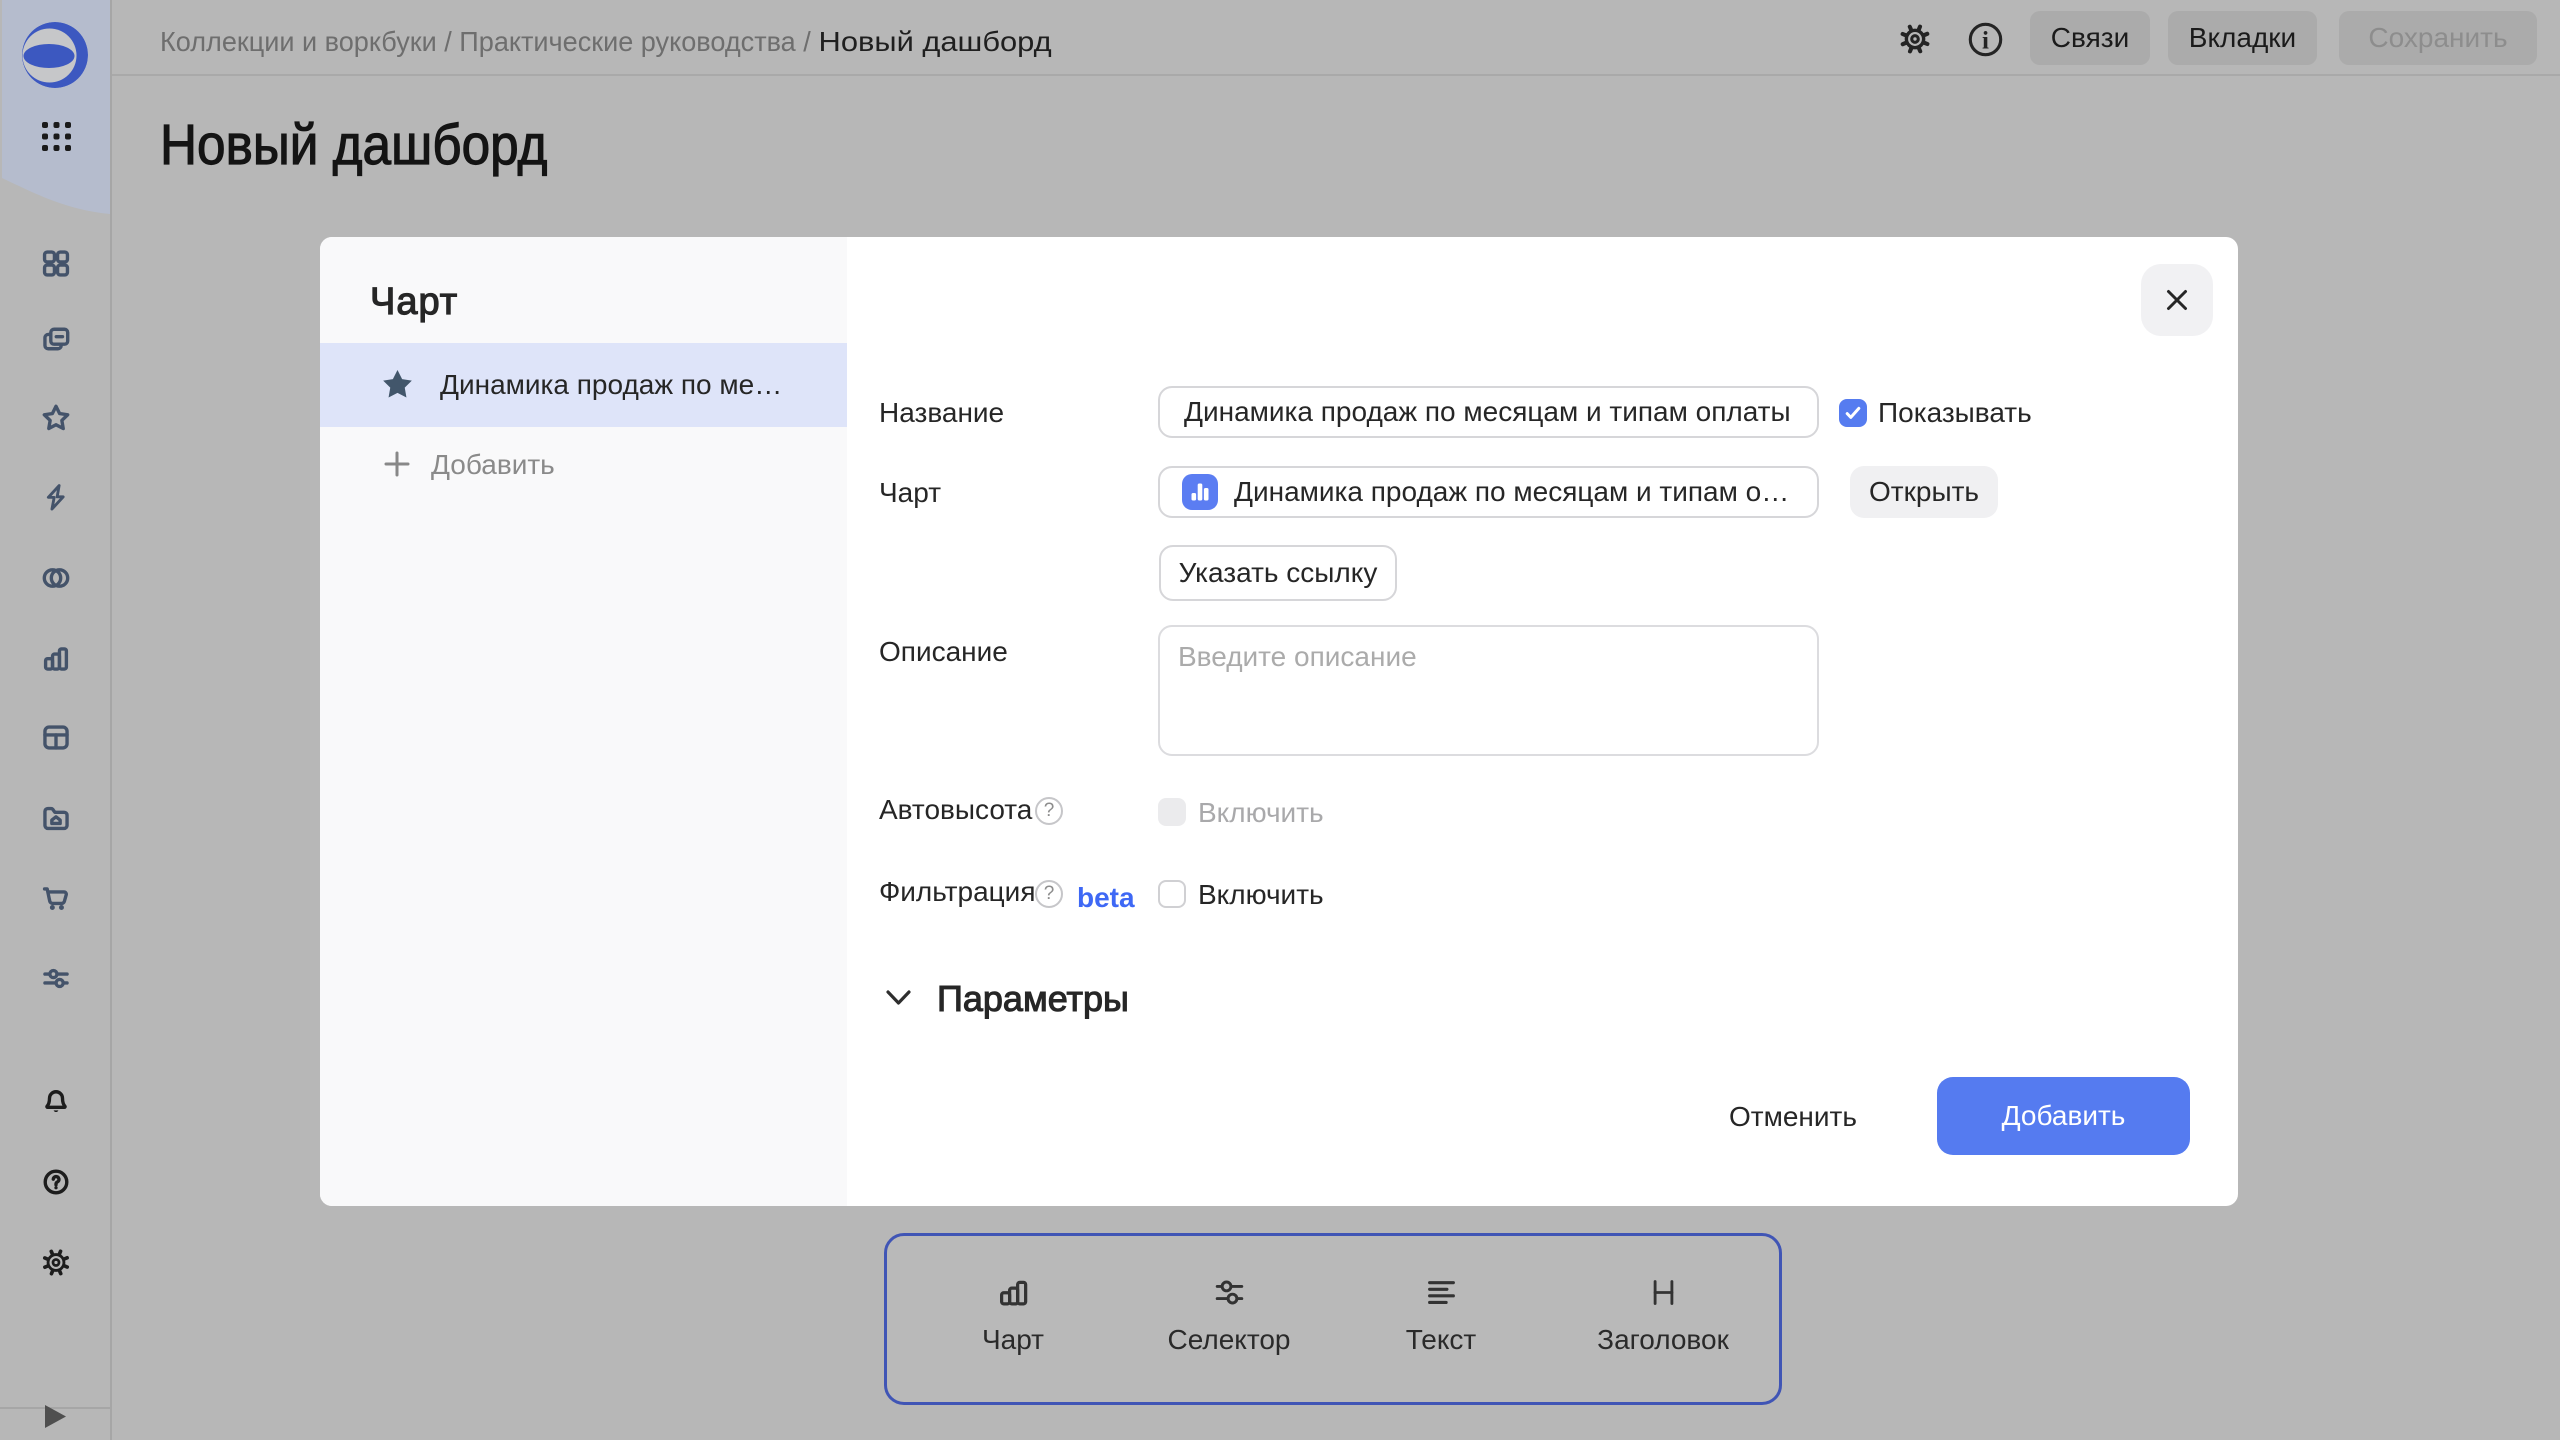 The height and width of the screenshot is (1440, 2560). I want to click on svg-text: i, so click(1985, 41).